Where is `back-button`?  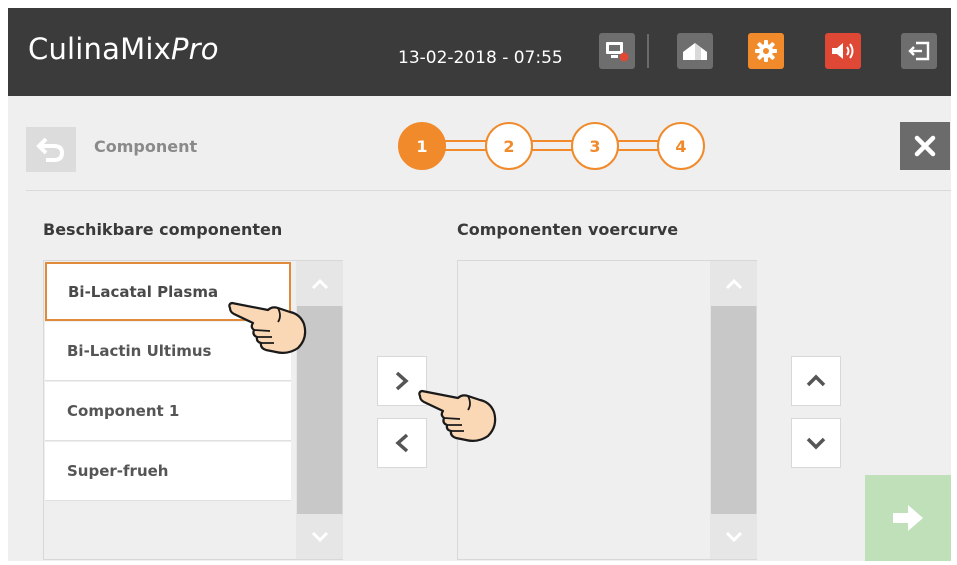
back-button is located at coordinates (51, 149).